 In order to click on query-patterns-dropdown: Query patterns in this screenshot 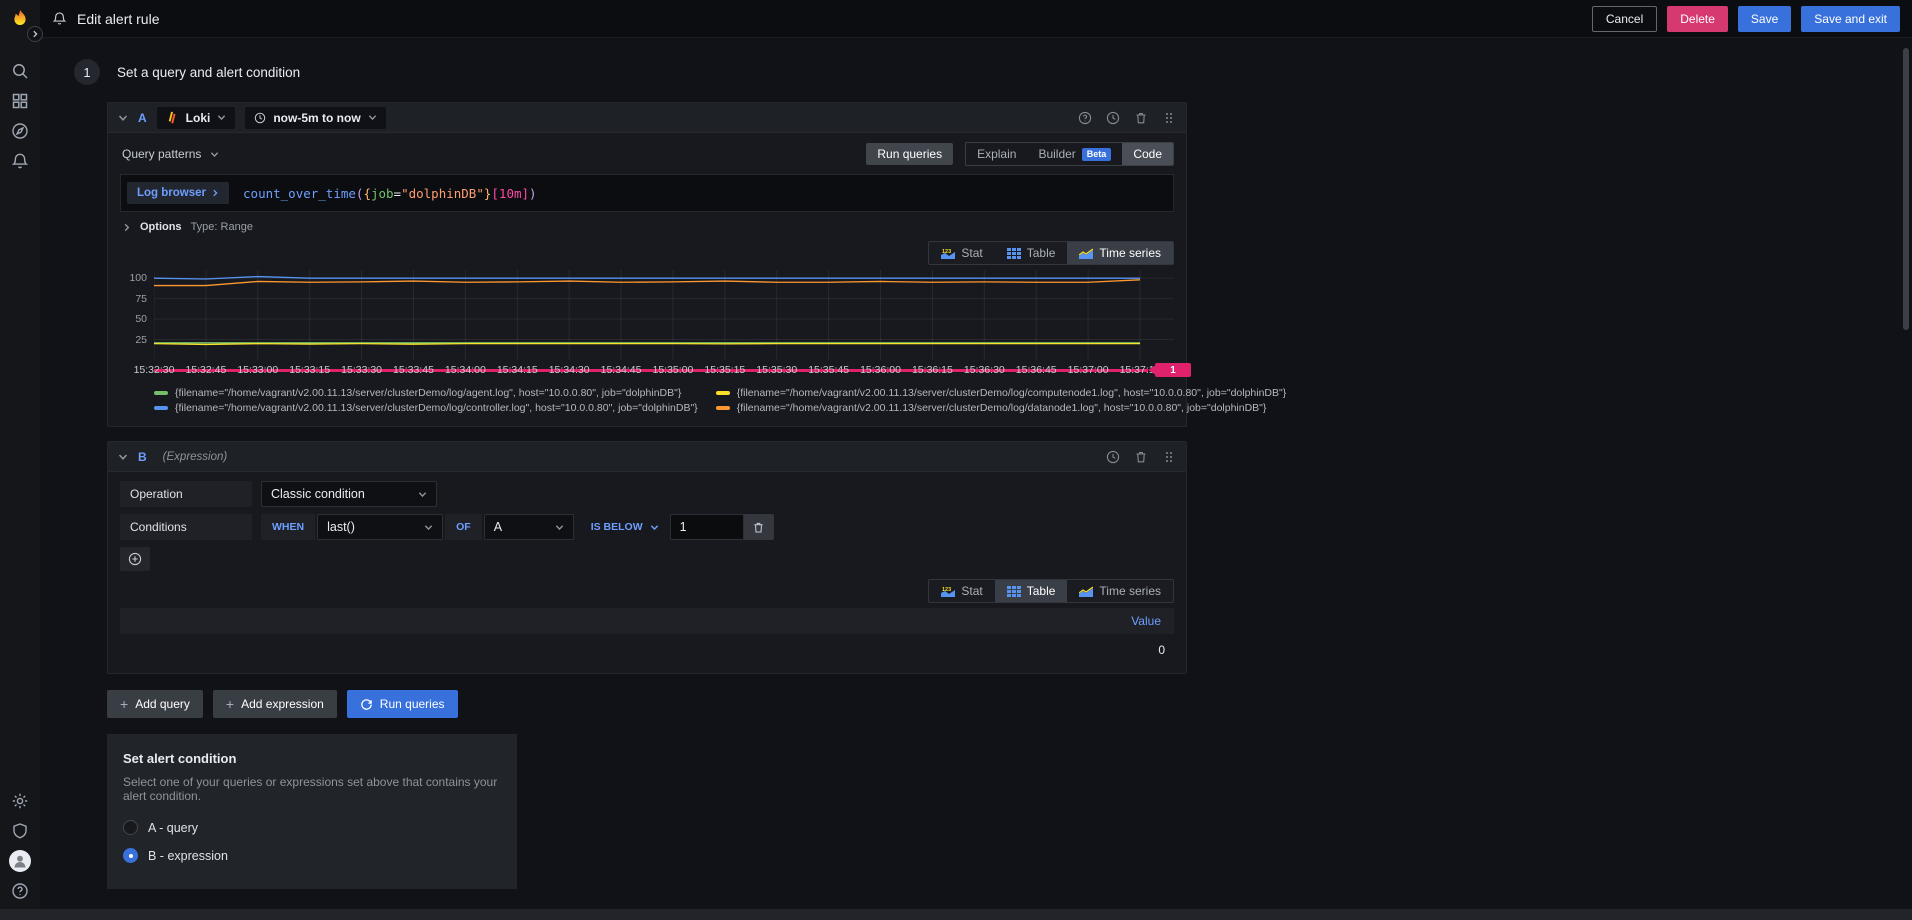, I will do `click(169, 154)`.